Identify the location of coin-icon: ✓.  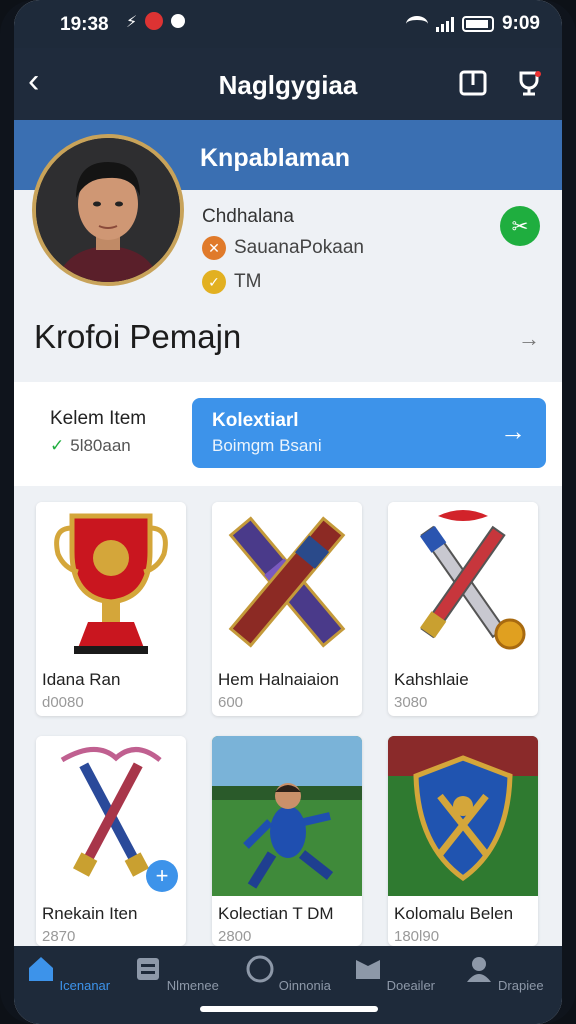
(214, 282).